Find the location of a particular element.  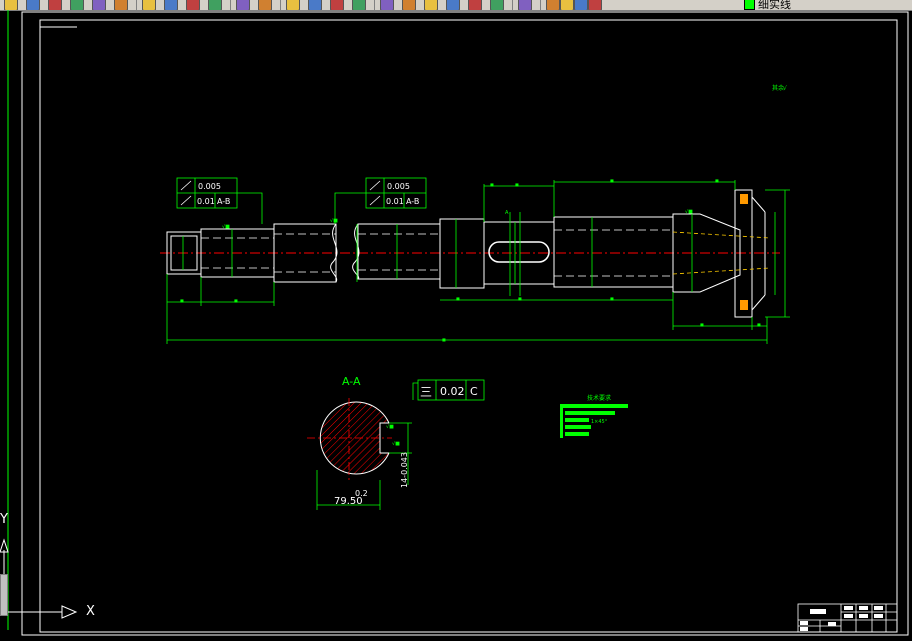

section-keyway-dim: 14-0.043 is located at coordinates (404, 470).